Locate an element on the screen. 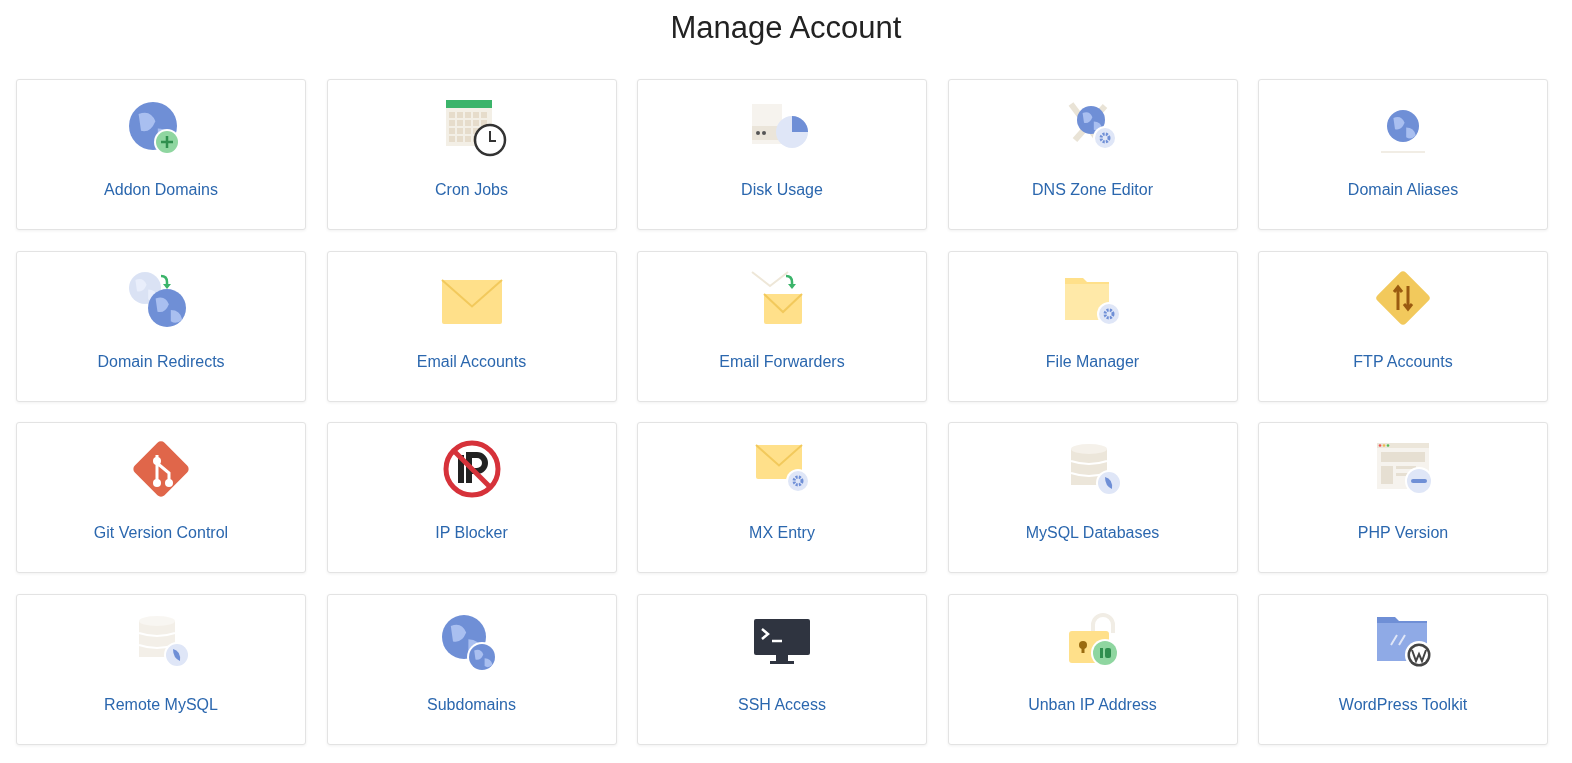 This screenshot has width=1572, height=763. tool-tile: File Manager is located at coordinates (1092, 326).